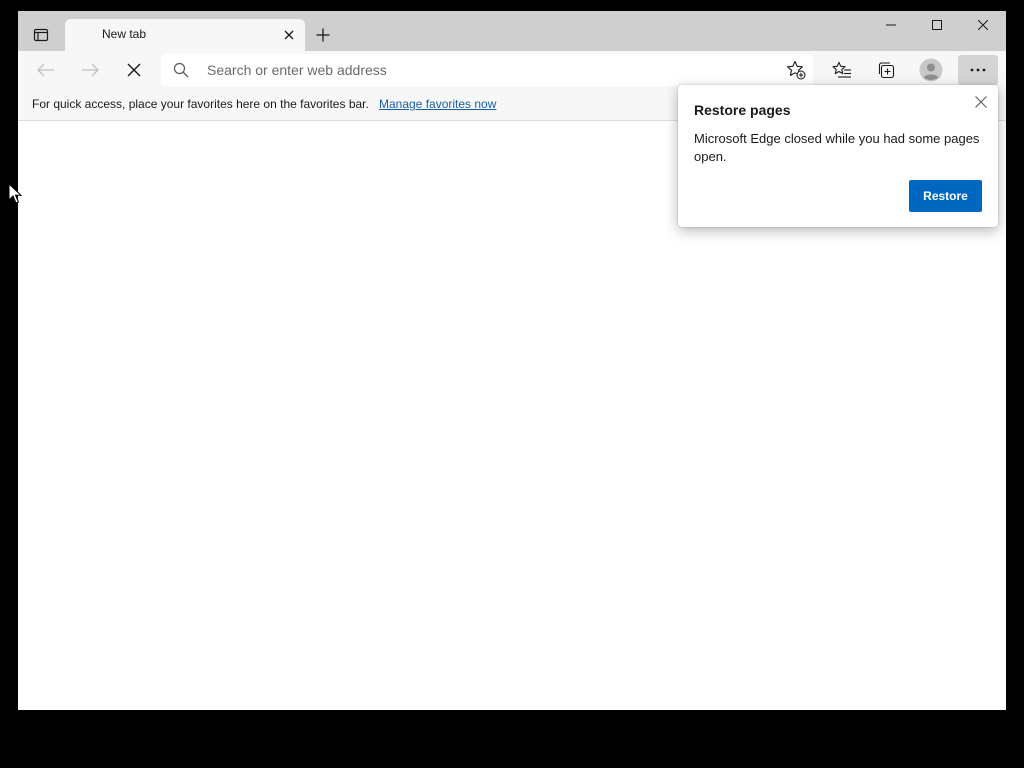 The width and height of the screenshot is (1024, 768). I want to click on restore-button: Restore, so click(945, 196).